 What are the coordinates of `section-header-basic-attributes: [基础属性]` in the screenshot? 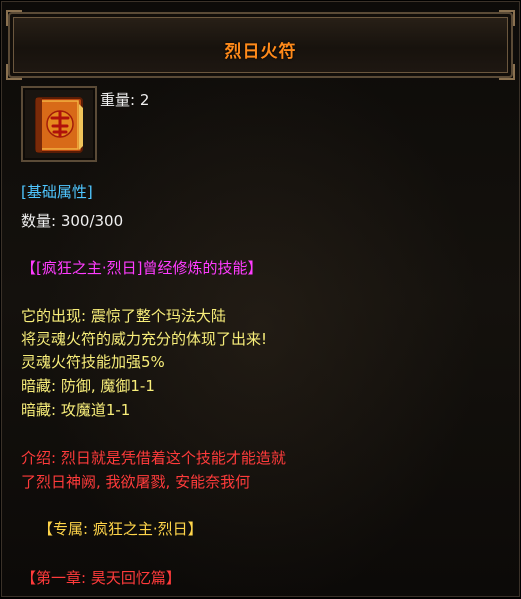 It's located at (57, 192).